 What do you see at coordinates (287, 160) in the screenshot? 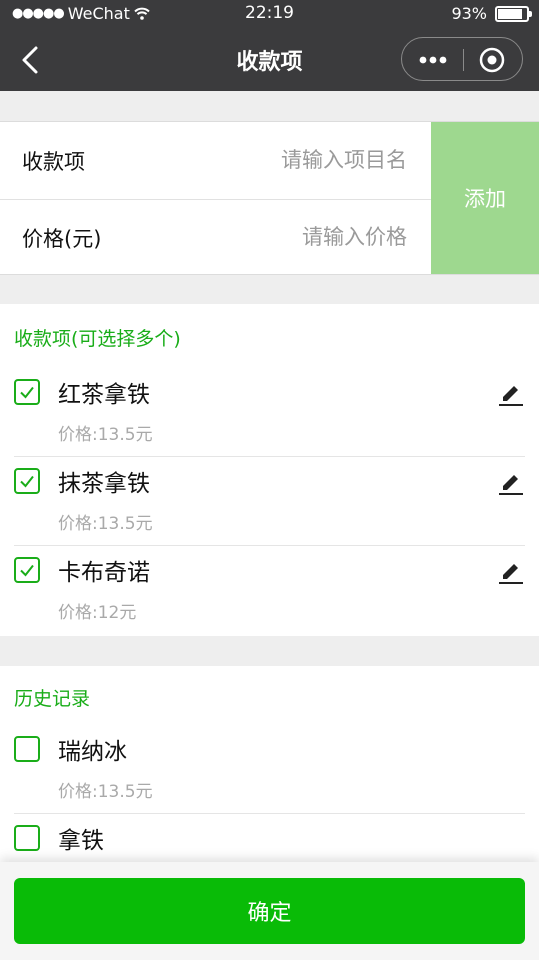
I see `item-name-input` at bounding box center [287, 160].